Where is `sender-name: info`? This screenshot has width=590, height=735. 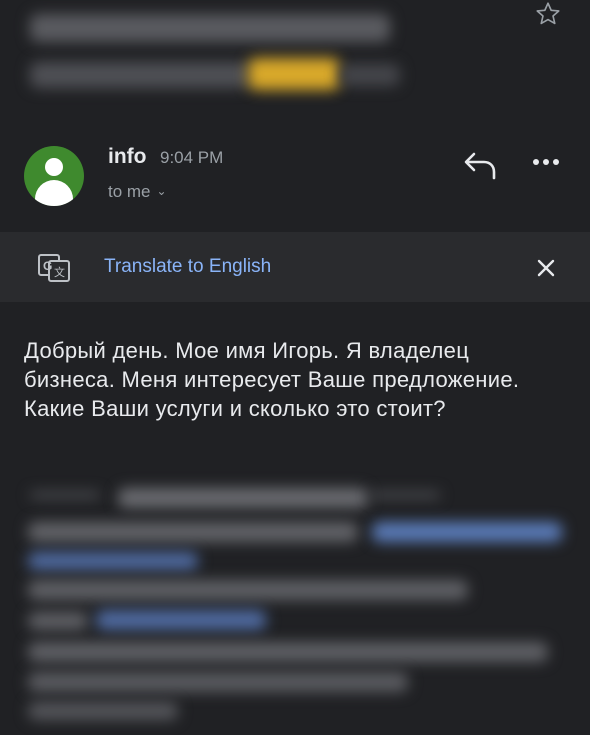 sender-name: info is located at coordinates (127, 157).